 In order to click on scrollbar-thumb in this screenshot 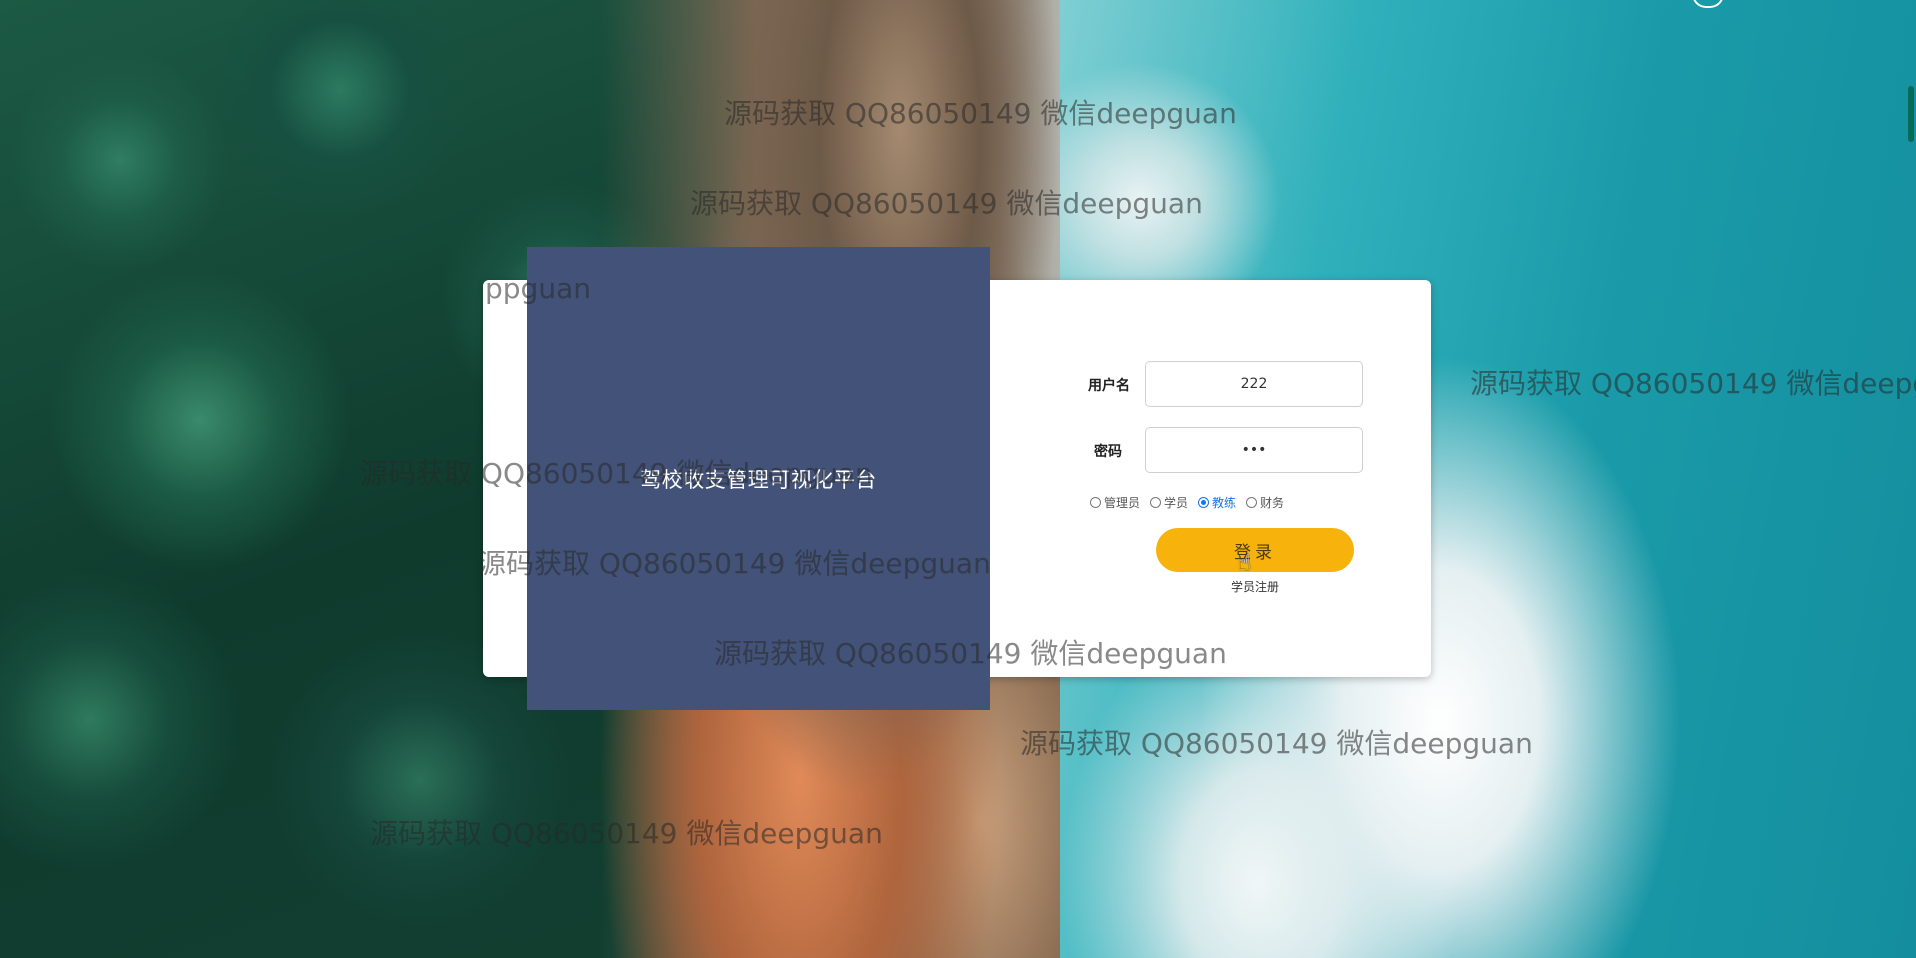, I will do `click(1911, 114)`.